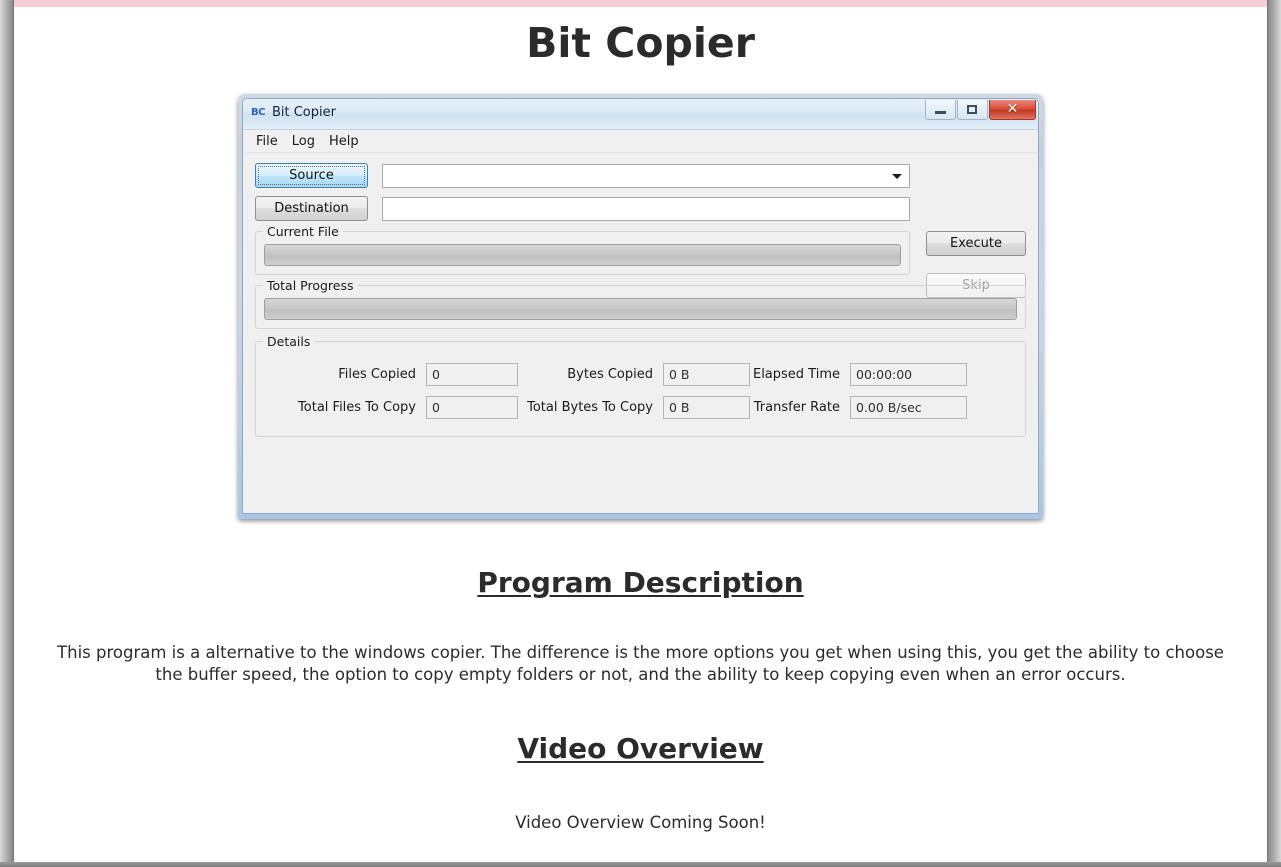 This screenshot has width=1281, height=867. I want to click on chevron-down-icon, so click(897, 176).